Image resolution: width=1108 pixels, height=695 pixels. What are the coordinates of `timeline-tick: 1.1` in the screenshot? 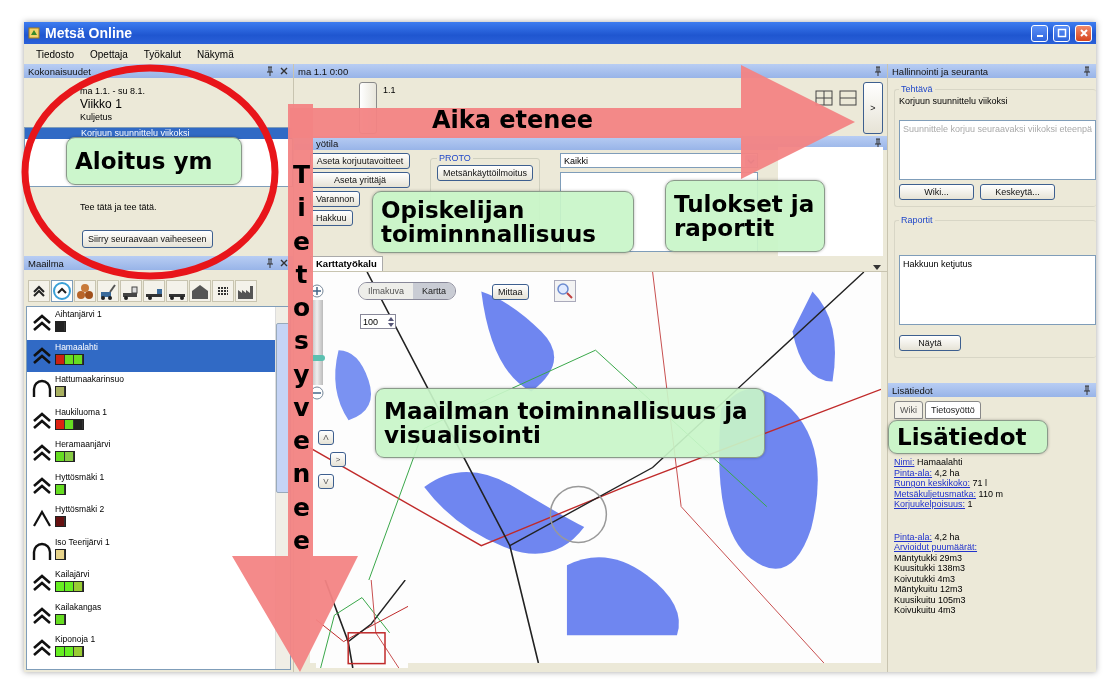 It's located at (390, 90).